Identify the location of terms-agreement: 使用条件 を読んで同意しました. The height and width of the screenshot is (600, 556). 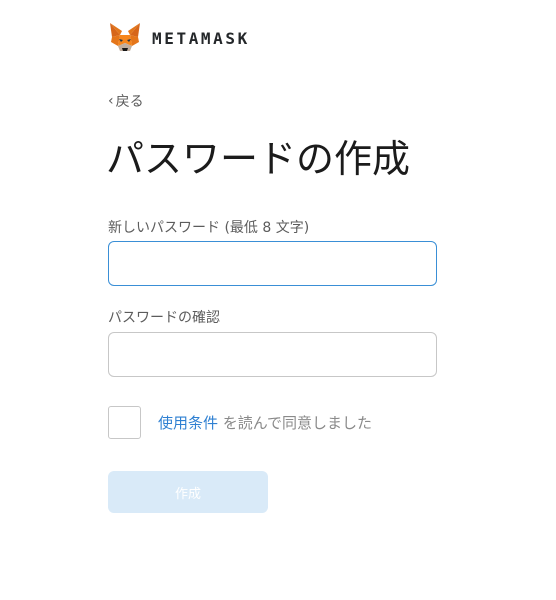
(240, 422).